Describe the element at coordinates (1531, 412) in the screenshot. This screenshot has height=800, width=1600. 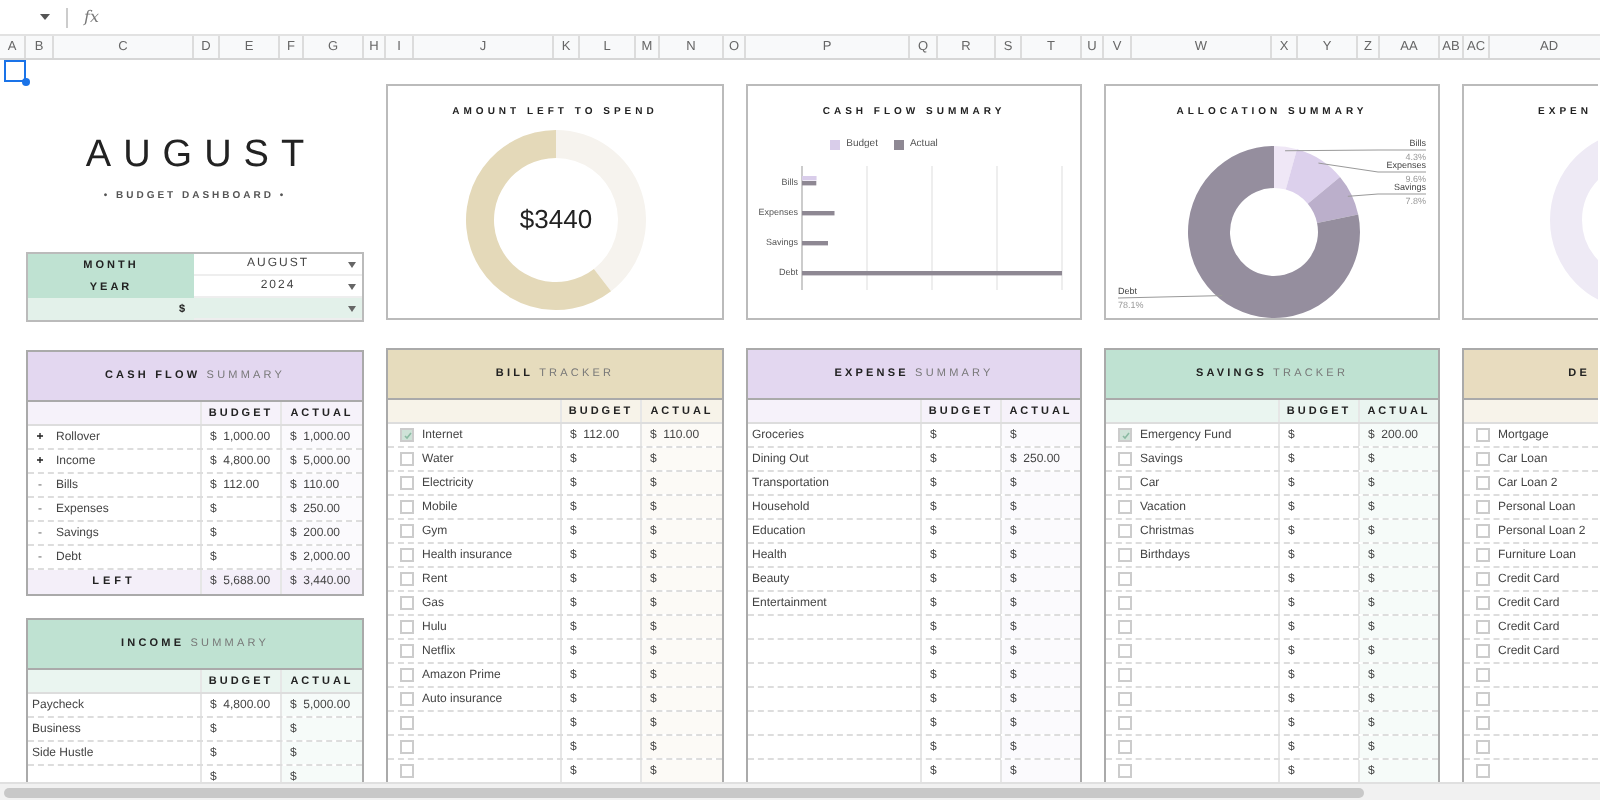
I see `column-header-row` at that location.